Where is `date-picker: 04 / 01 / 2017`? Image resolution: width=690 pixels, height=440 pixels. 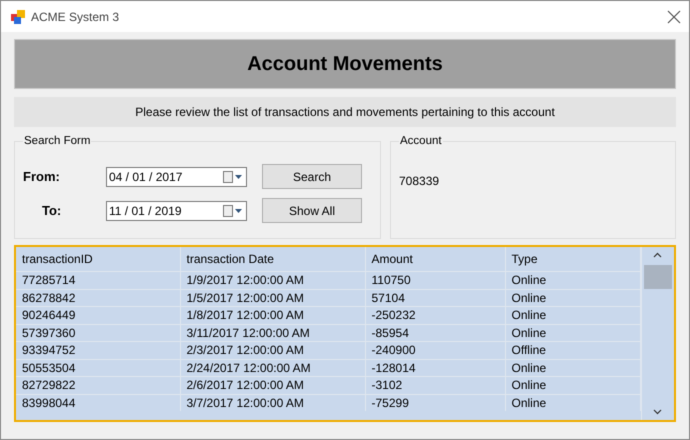 date-picker: 04 / 01 / 2017 is located at coordinates (176, 176).